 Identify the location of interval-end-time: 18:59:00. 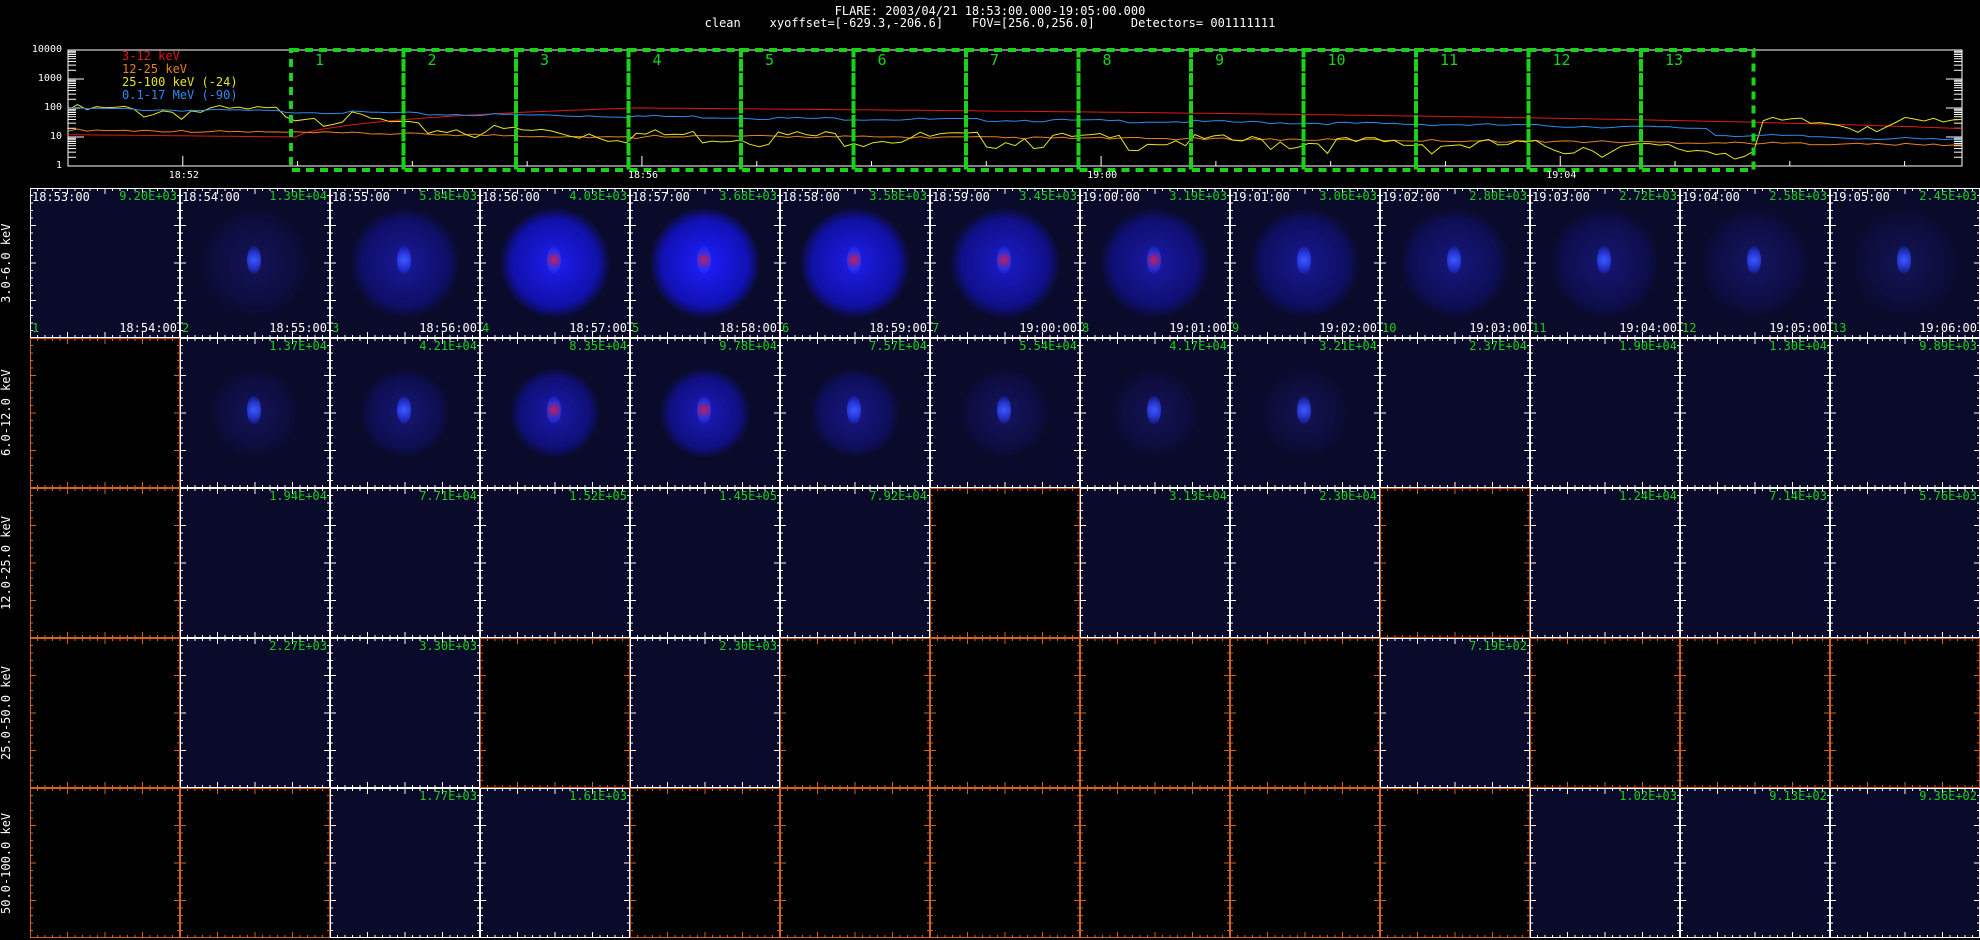
(898, 328).